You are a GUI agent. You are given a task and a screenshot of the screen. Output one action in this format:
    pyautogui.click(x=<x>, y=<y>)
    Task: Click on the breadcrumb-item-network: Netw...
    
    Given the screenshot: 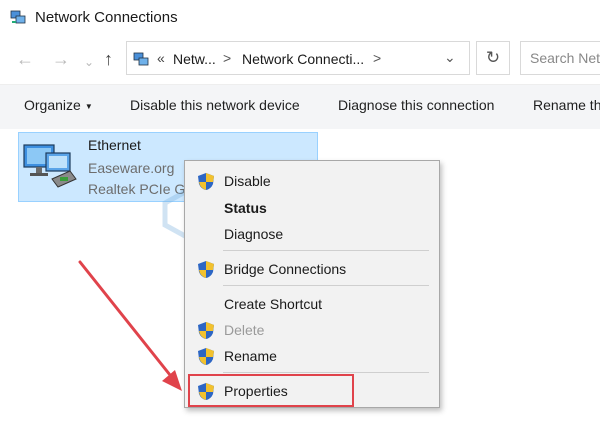 What is the action you would take?
    pyautogui.click(x=194, y=59)
    